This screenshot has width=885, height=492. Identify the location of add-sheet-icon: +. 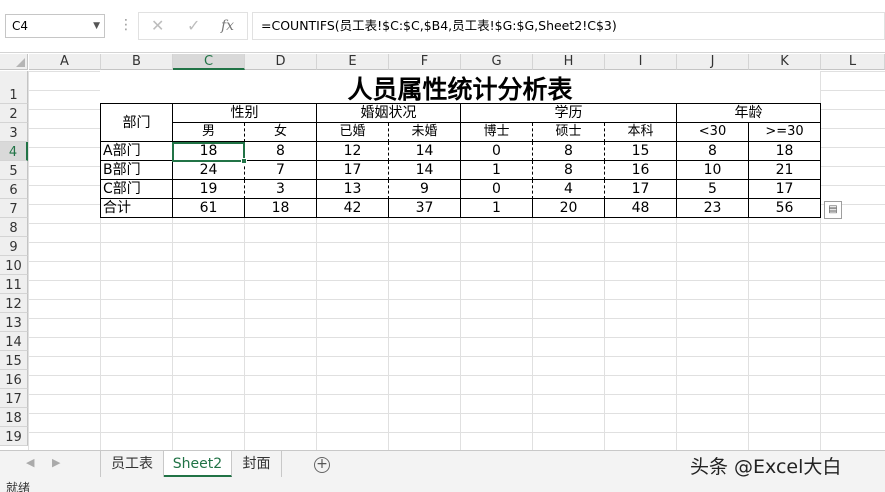
(322, 465).